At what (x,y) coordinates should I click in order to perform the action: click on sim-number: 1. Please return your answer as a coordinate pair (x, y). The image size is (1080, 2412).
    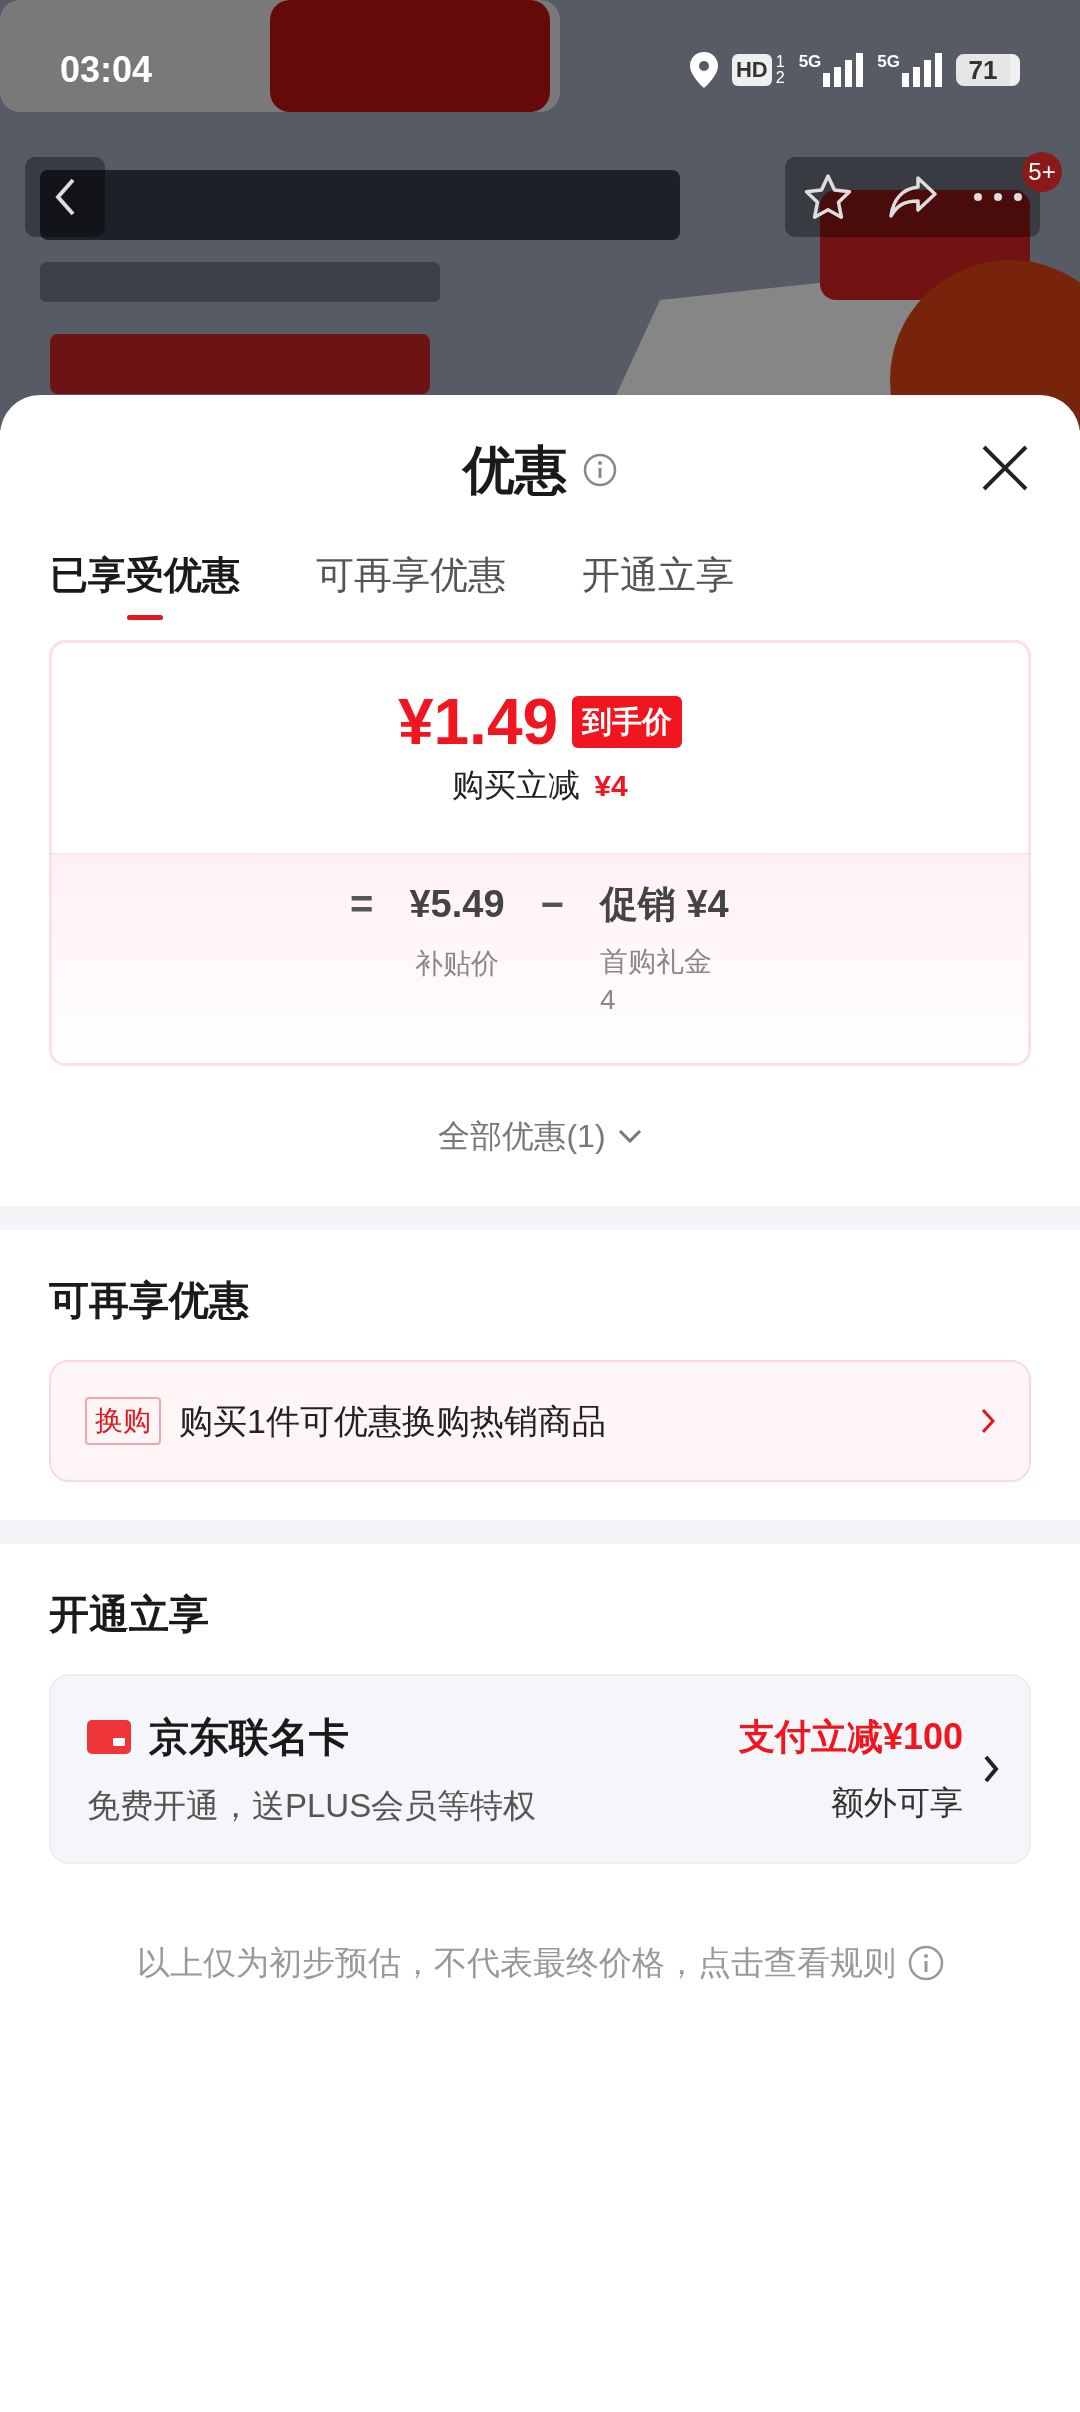
    Looking at the image, I should click on (780, 62).